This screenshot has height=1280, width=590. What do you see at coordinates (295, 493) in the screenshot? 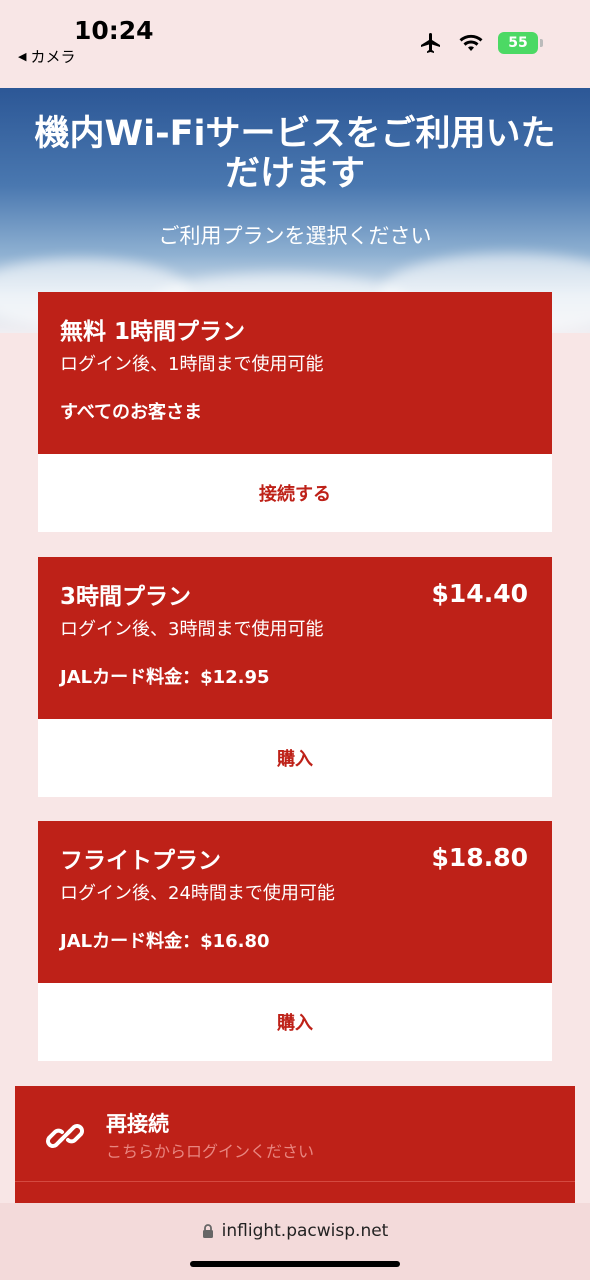
I see `connect-button: 接続する` at bounding box center [295, 493].